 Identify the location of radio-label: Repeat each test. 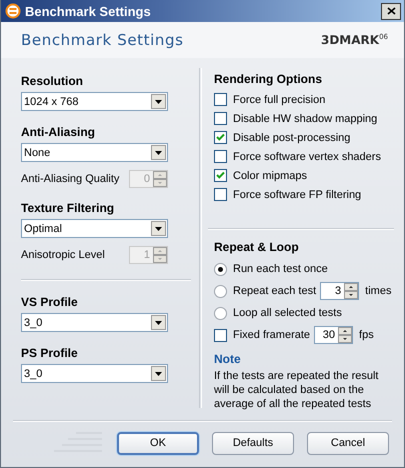
(274, 291).